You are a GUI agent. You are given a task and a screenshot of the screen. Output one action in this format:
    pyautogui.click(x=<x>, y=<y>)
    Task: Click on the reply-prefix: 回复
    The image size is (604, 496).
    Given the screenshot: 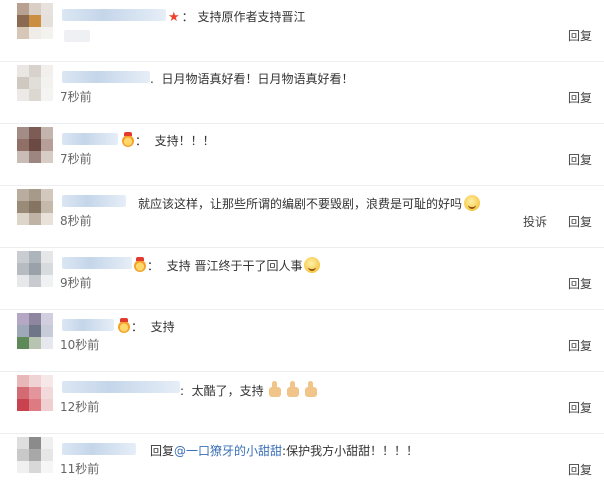 What is the action you would take?
    pyautogui.click(x=162, y=451)
    